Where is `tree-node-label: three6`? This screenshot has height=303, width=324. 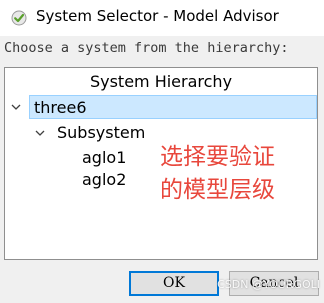
tree-node-label: three6 is located at coordinates (60, 107).